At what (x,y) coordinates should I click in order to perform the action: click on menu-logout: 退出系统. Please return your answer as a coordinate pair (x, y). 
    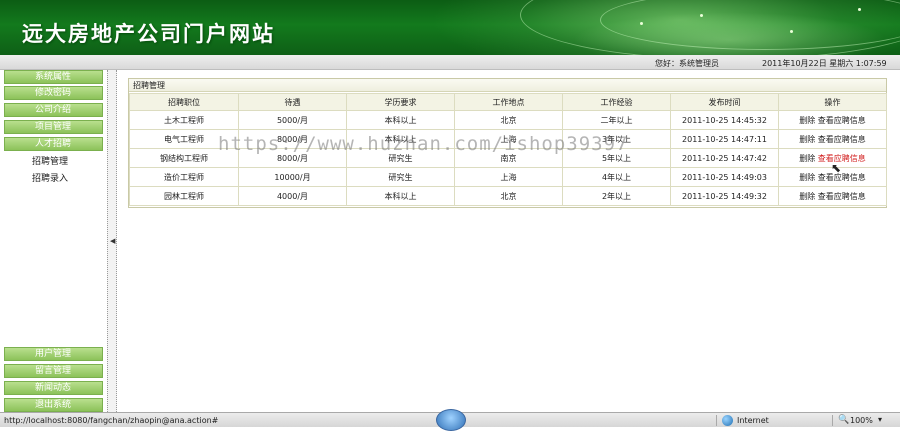
    Looking at the image, I should click on (53, 405).